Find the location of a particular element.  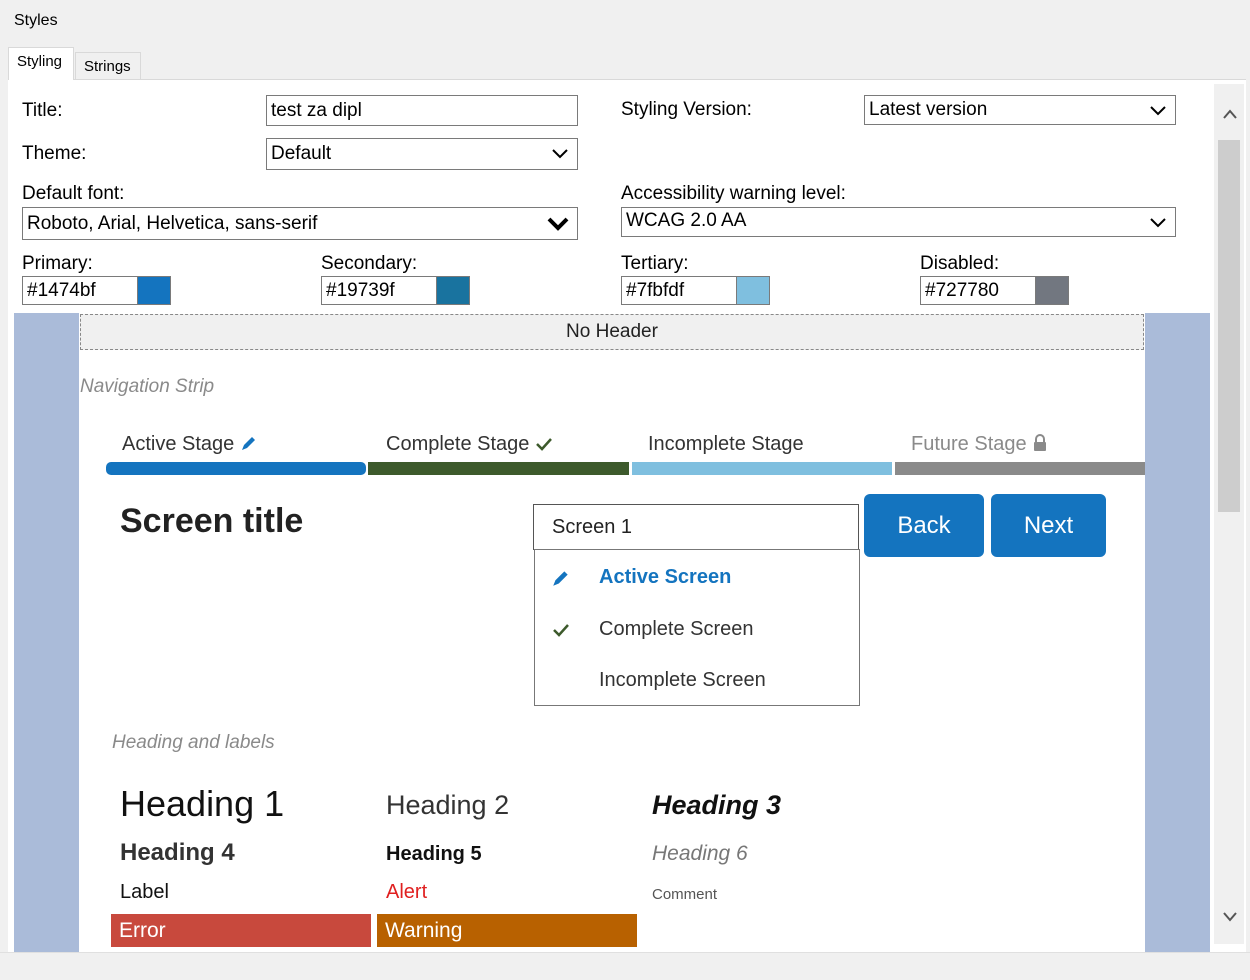

screen-title: Screen title is located at coordinates (212, 521).